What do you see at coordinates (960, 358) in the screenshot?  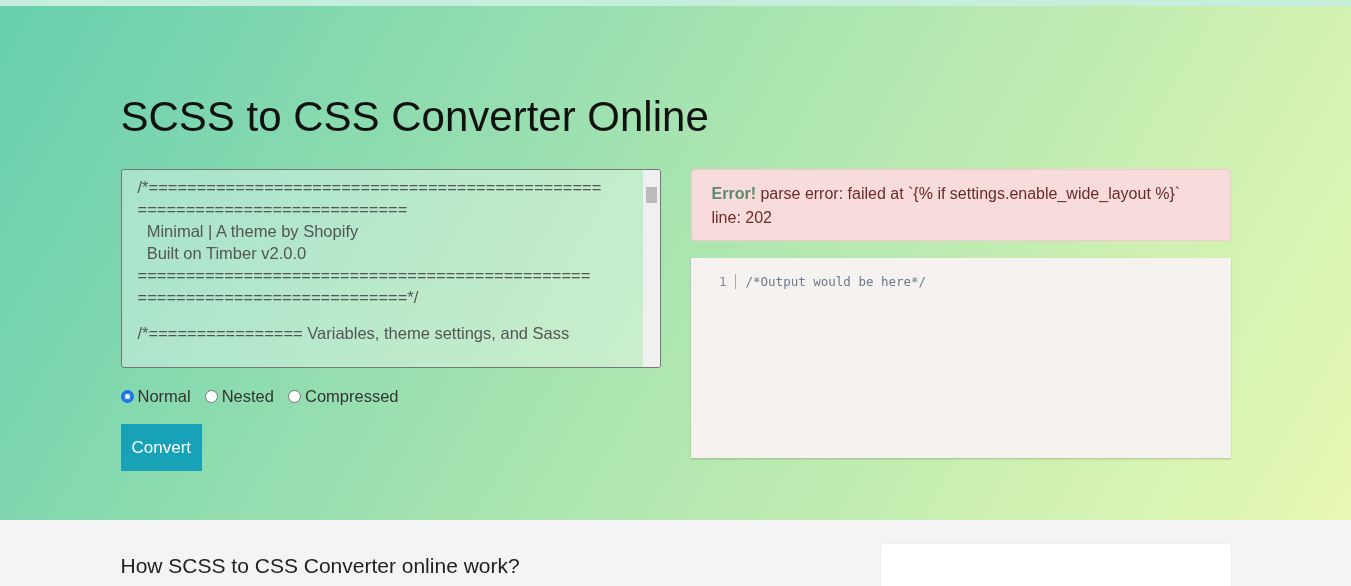 I see `output-editor: 1 /*Output would be here*/` at bounding box center [960, 358].